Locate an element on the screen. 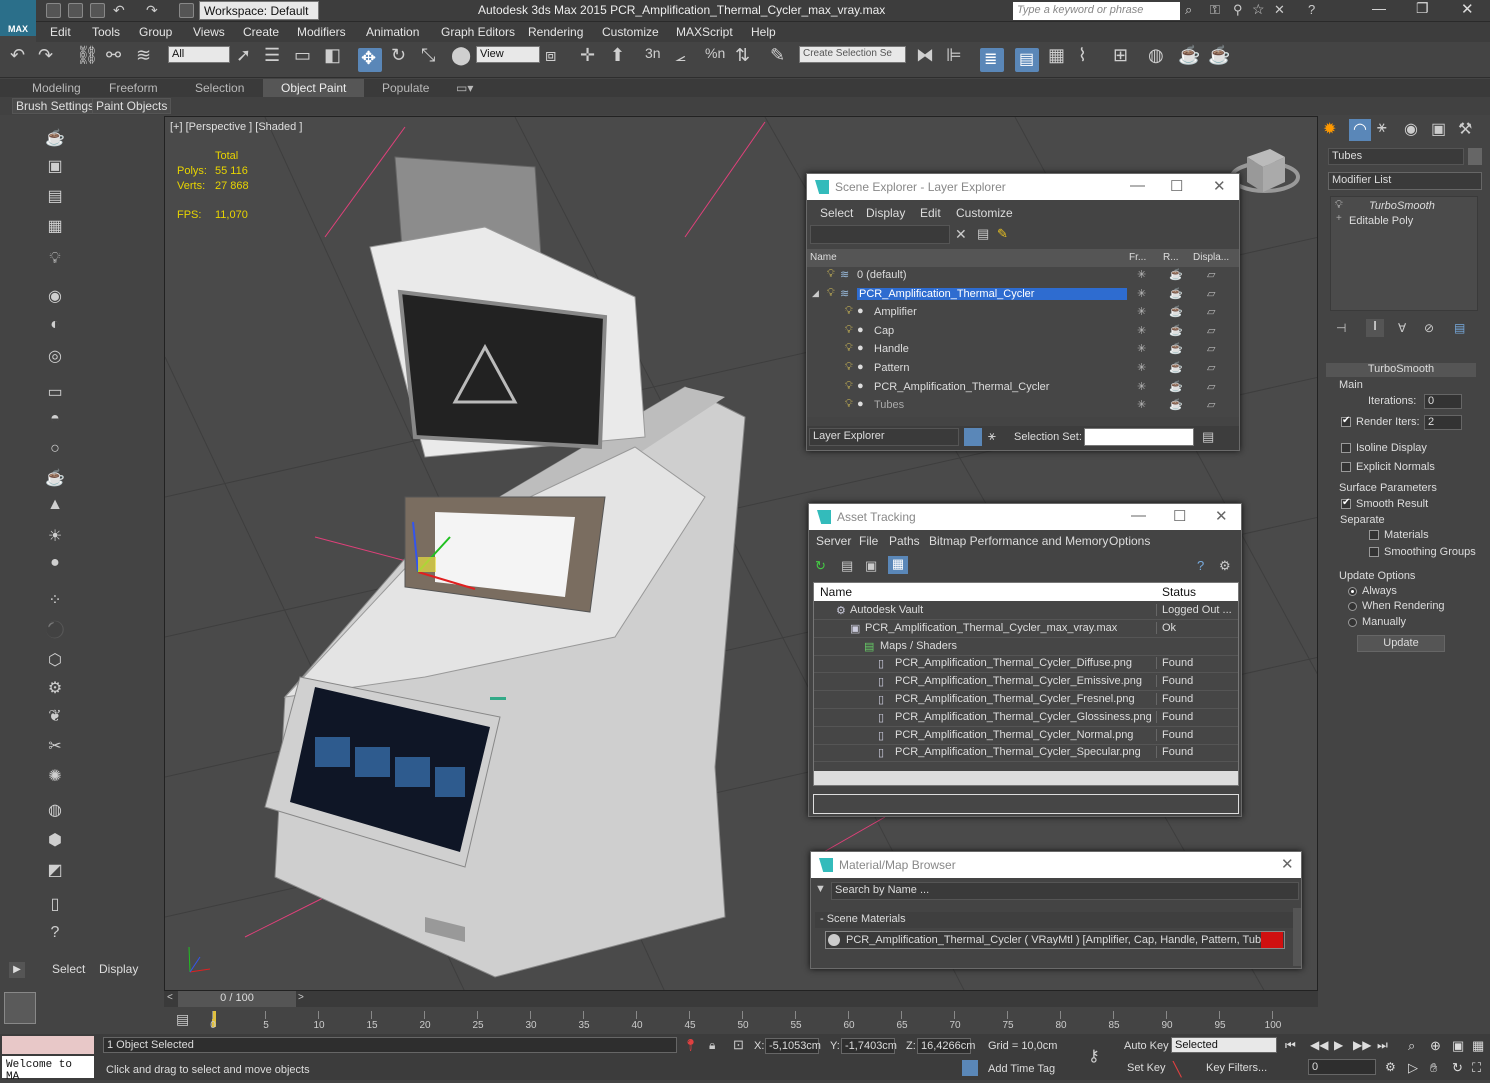 This screenshot has height=1083, width=1490. se-row: 💡︎ ● Cap ✳ ☕ ▱ is located at coordinates (1023, 332).